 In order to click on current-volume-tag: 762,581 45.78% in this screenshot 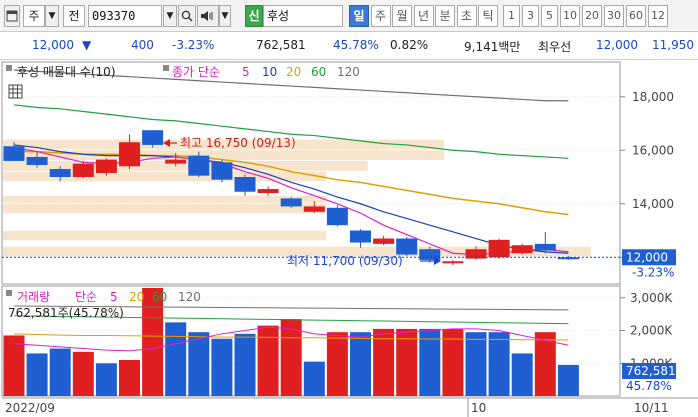, I will do `click(649, 378)`.